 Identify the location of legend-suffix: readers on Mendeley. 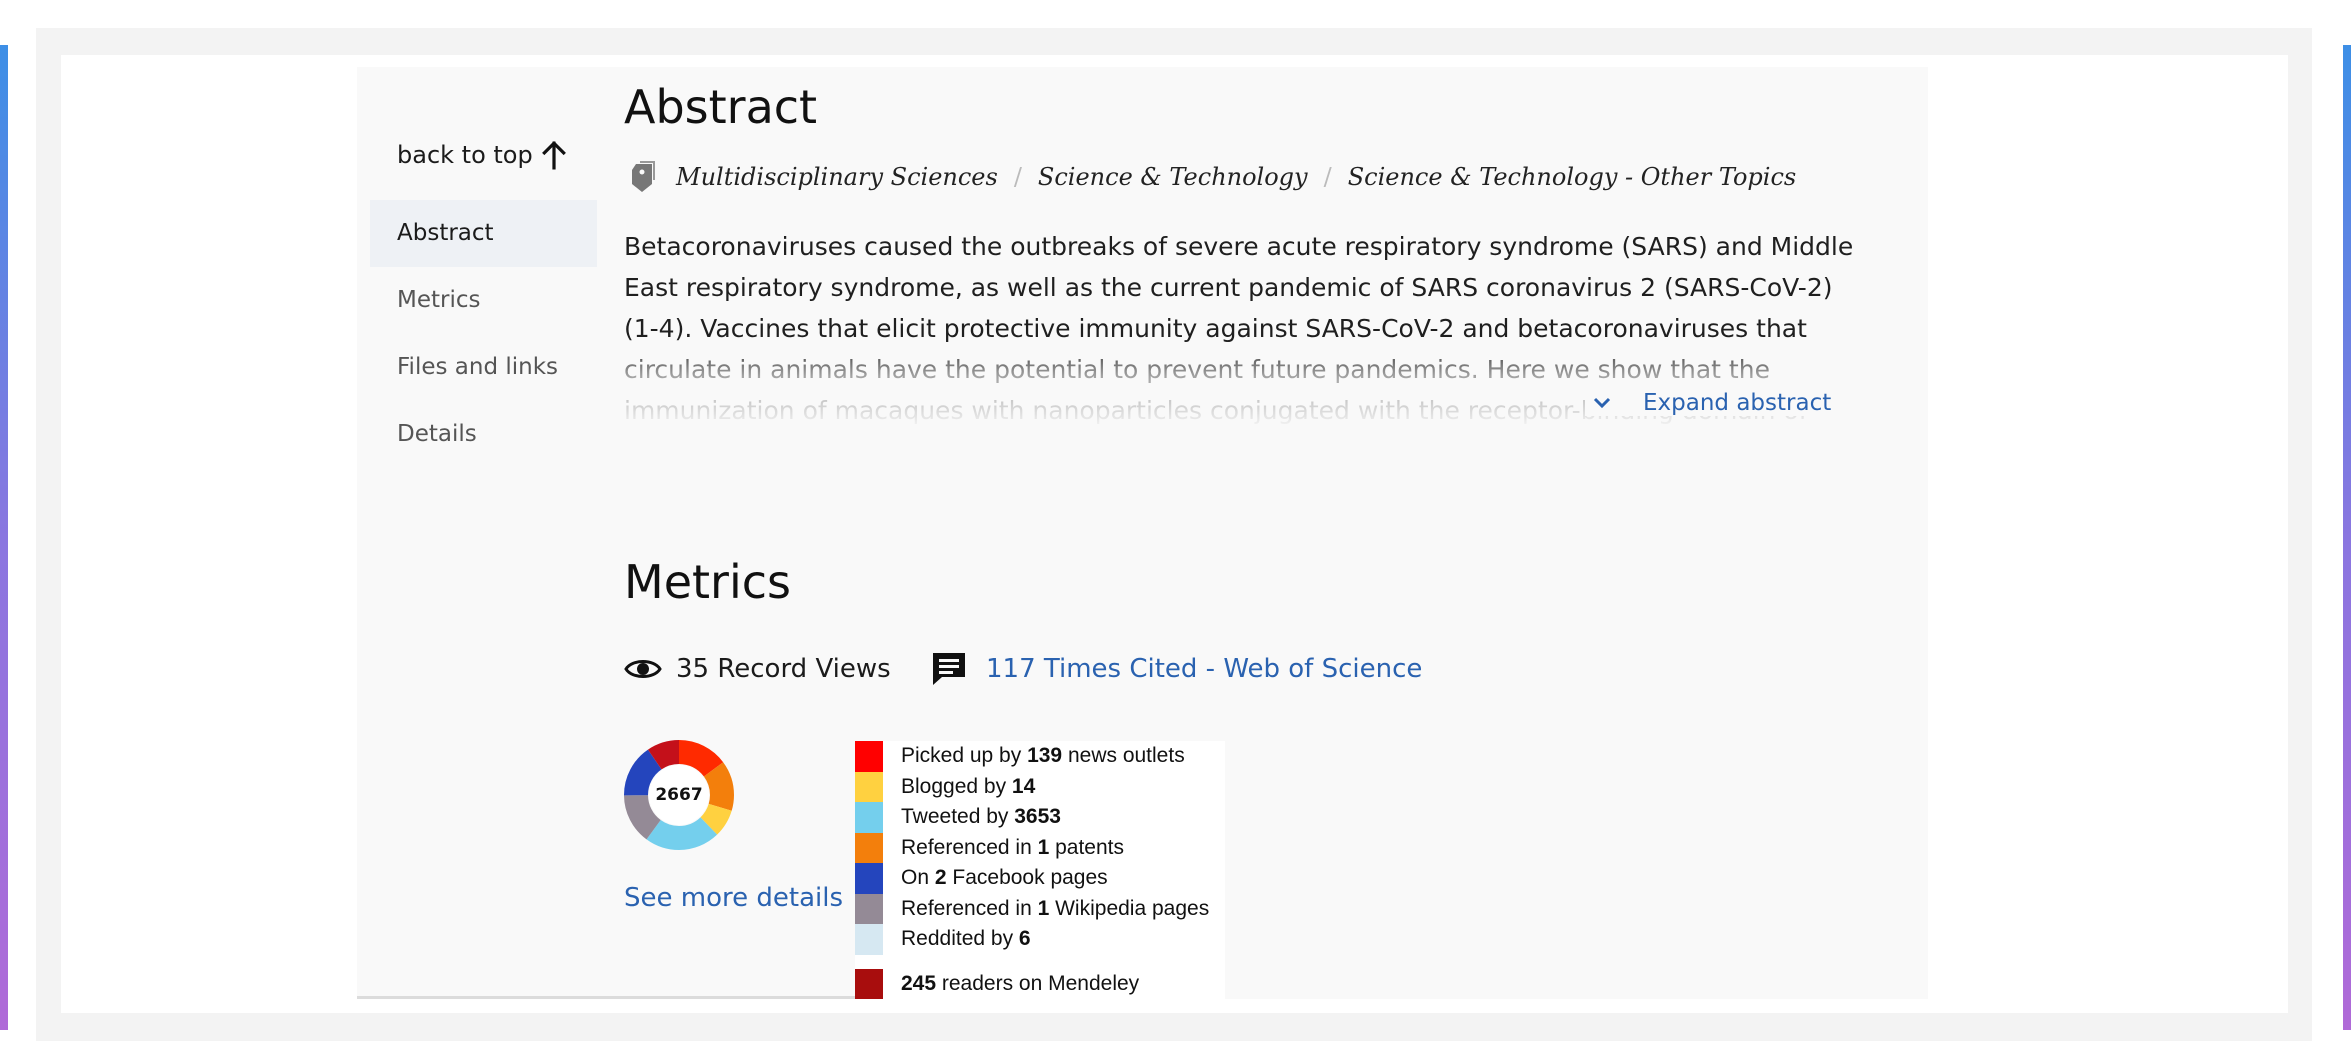
(1038, 983).